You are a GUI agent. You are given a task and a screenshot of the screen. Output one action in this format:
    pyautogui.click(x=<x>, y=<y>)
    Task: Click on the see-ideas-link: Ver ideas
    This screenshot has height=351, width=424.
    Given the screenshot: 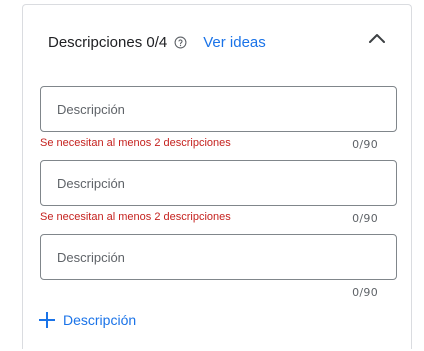 What is the action you would take?
    pyautogui.click(x=234, y=42)
    